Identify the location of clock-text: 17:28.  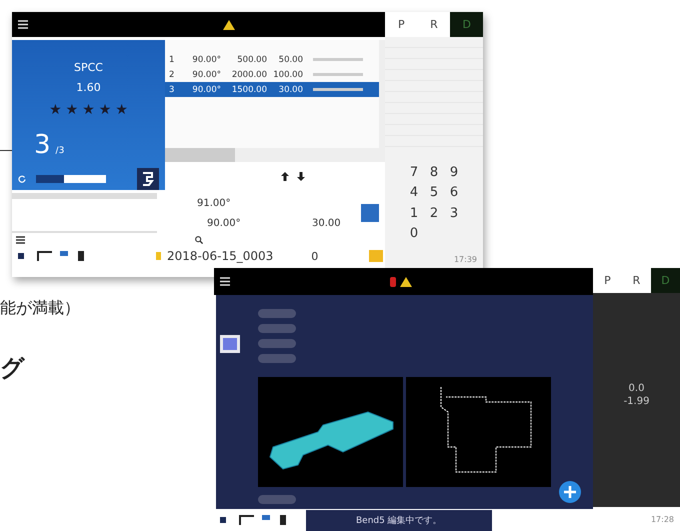
(662, 519).